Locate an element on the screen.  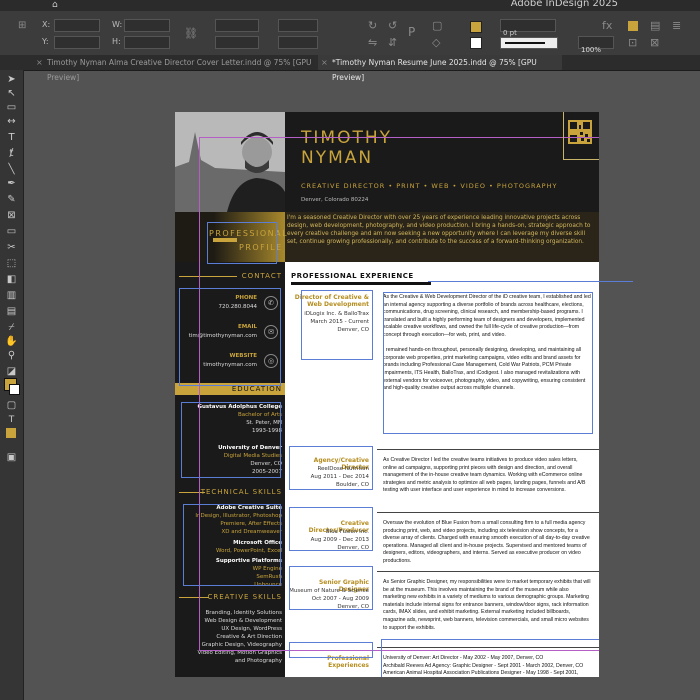
edu-school-1: Gustavus Adolphus College is located at coordinates (239, 407).